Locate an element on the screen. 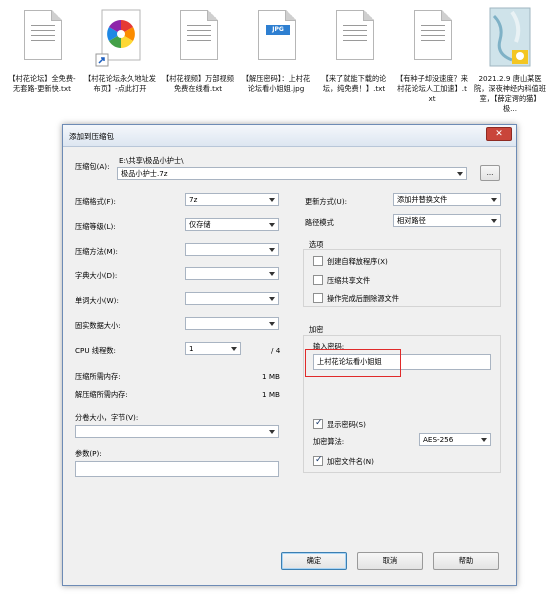 The height and width of the screenshot is (600, 553). file-name: 【村花论坛永久地址发布页】-点此打开 is located at coordinates (120, 83).